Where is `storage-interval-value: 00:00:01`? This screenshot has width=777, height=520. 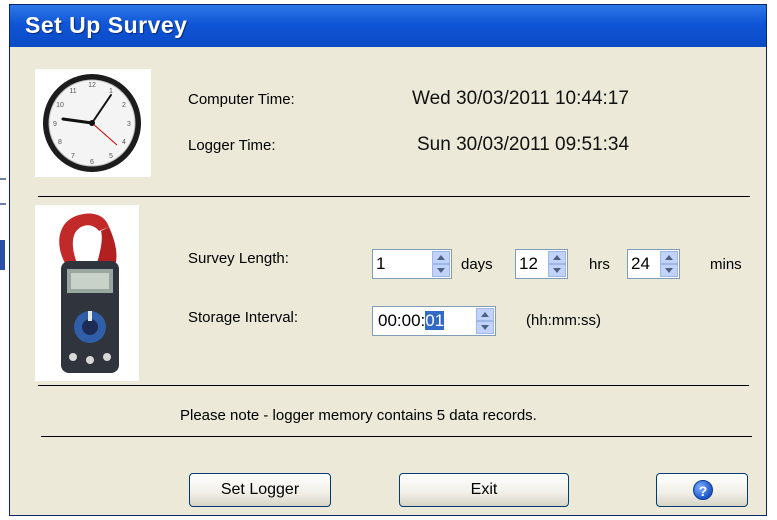 storage-interval-value: 00:00:01 is located at coordinates (411, 321).